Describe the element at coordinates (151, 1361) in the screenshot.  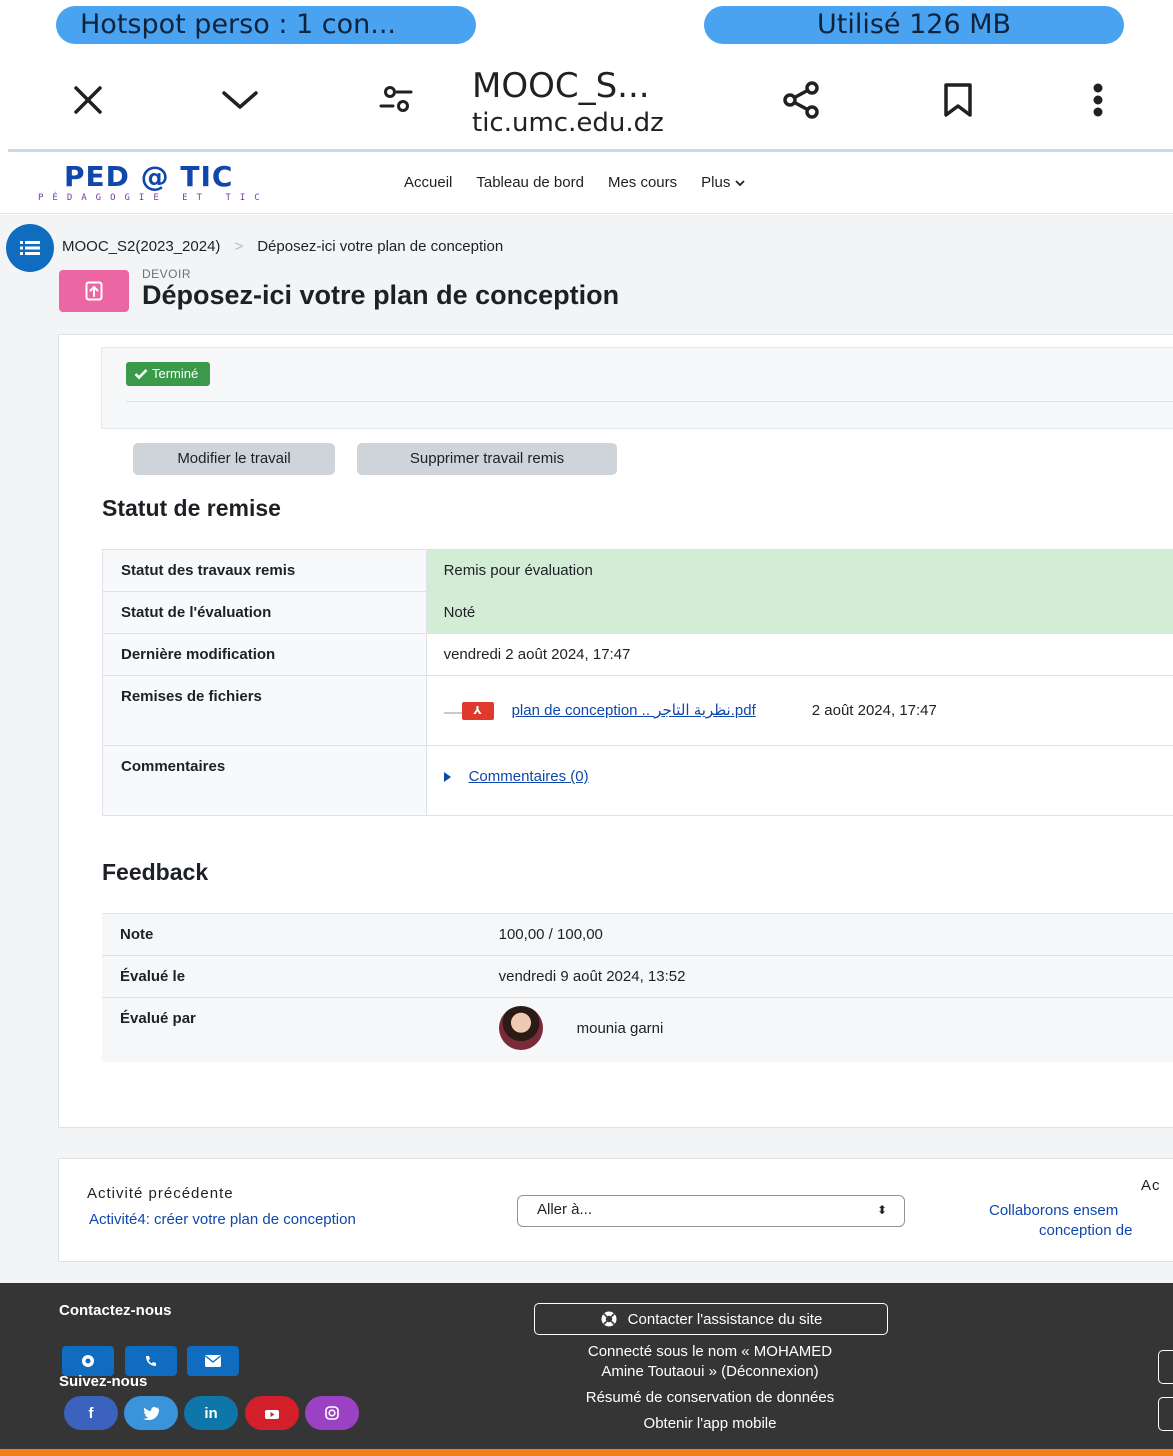
I see `phone-icon` at that location.